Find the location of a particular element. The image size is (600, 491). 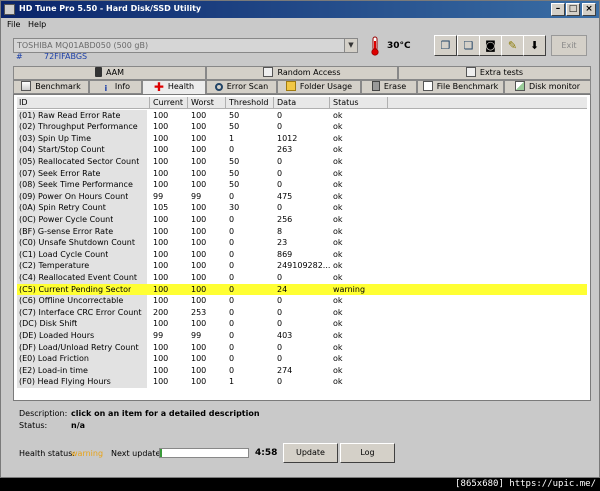

update-button: Update is located at coordinates (310, 453).